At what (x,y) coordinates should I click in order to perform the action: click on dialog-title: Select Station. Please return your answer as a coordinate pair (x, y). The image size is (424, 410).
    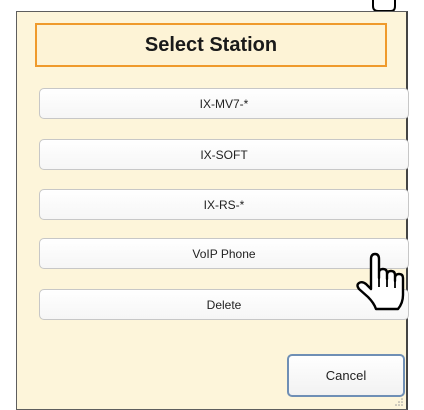
    Looking at the image, I should click on (211, 44).